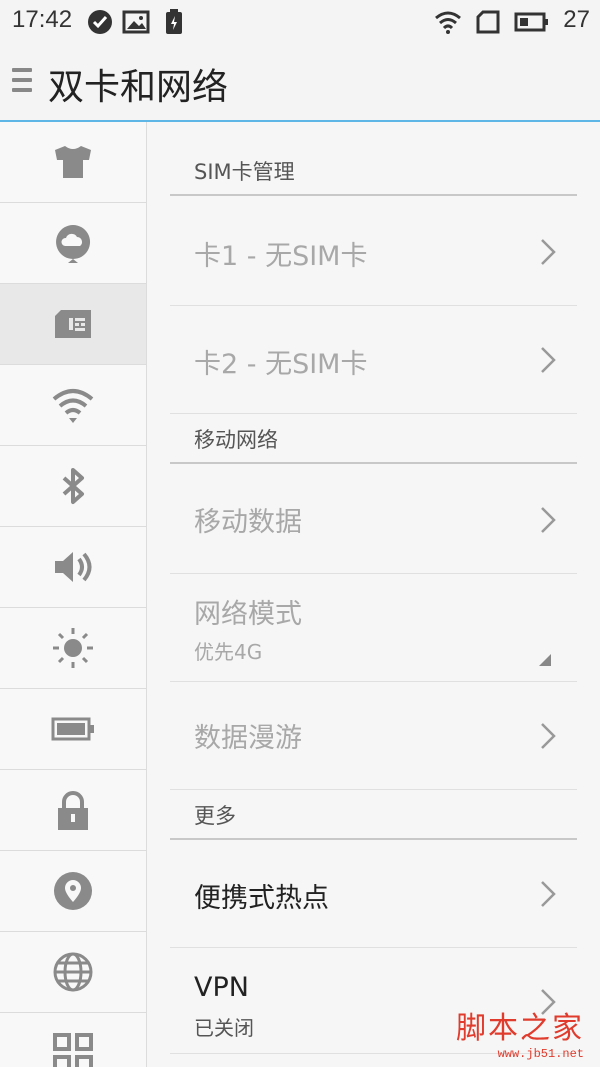 The height and width of the screenshot is (1067, 600). What do you see at coordinates (221, 987) in the screenshot?
I see `row-label: VPN` at bounding box center [221, 987].